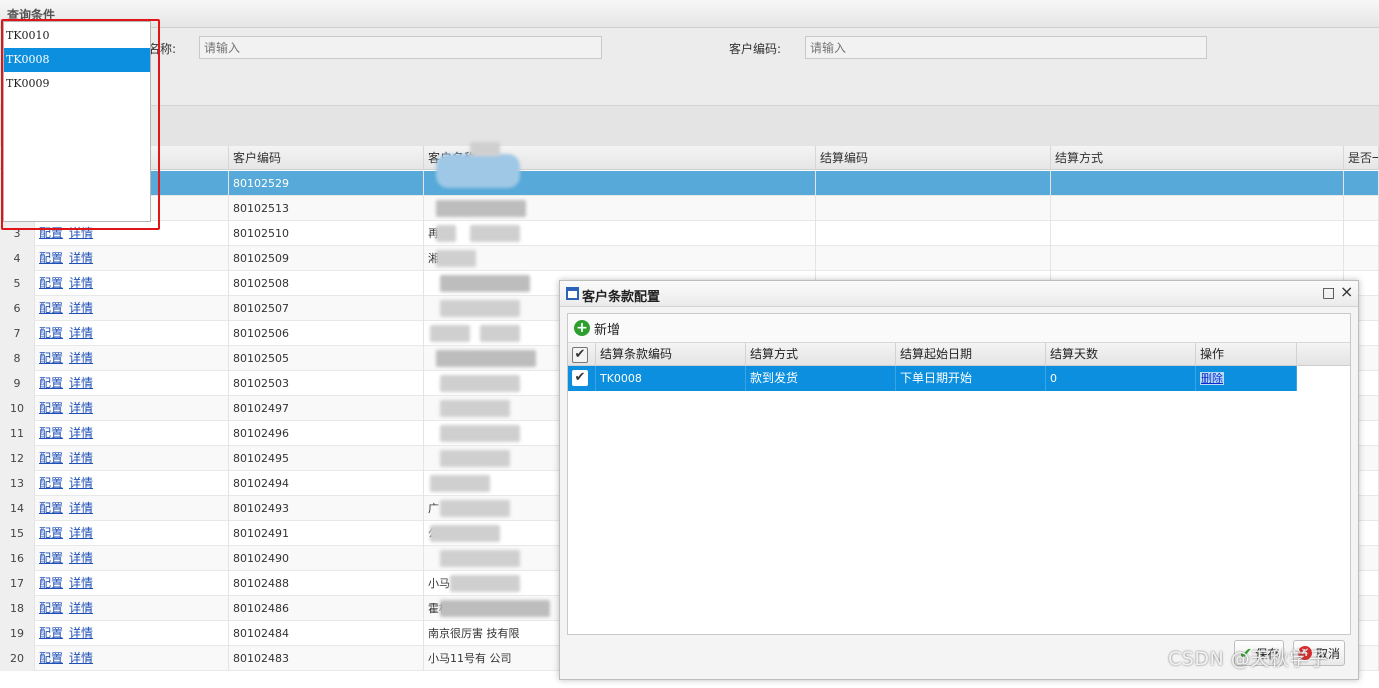 The height and width of the screenshot is (688, 1379). I want to click on row-select-cell: ✔, so click(582, 378).